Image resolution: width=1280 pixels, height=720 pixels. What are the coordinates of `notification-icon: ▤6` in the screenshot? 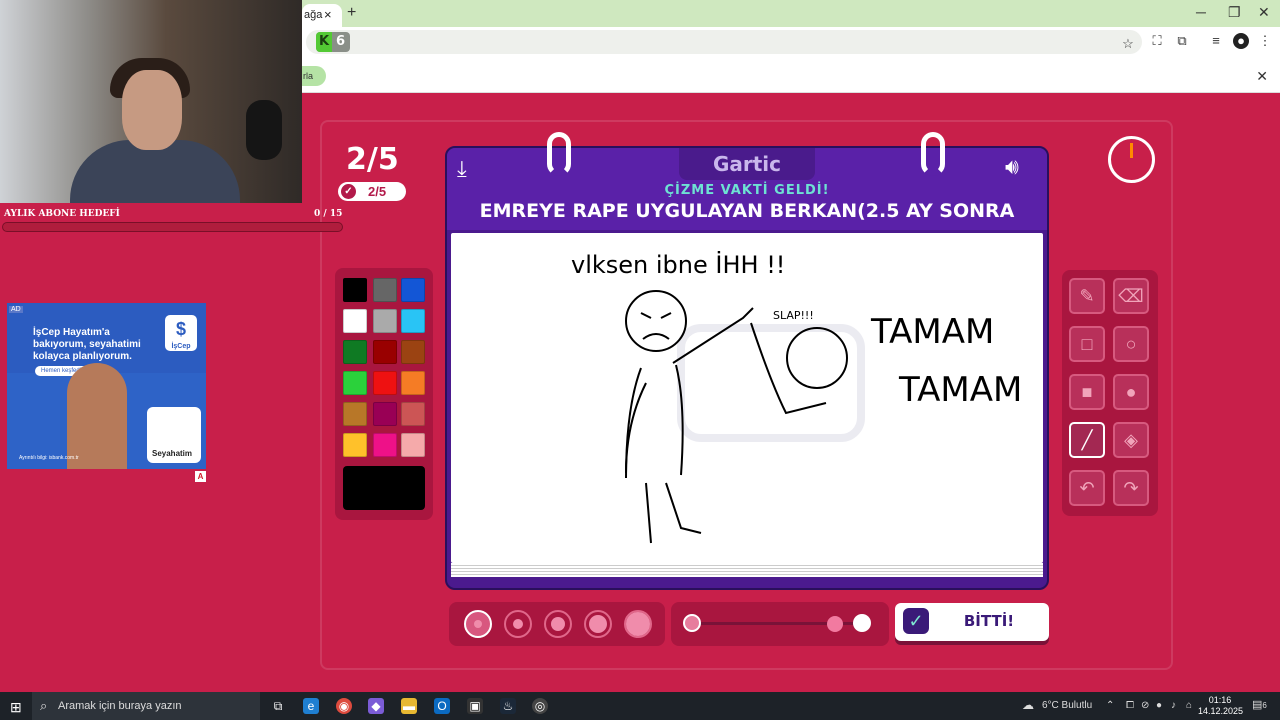 It's located at (1259, 704).